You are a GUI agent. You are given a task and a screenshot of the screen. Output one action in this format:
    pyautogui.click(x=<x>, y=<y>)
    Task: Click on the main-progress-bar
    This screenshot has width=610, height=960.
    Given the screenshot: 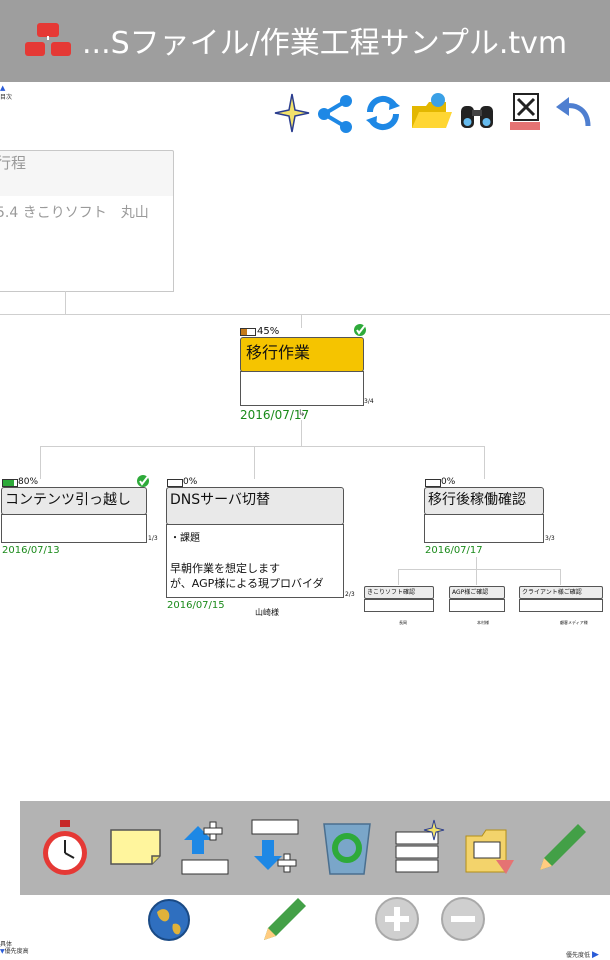 What is the action you would take?
    pyautogui.click(x=248, y=332)
    